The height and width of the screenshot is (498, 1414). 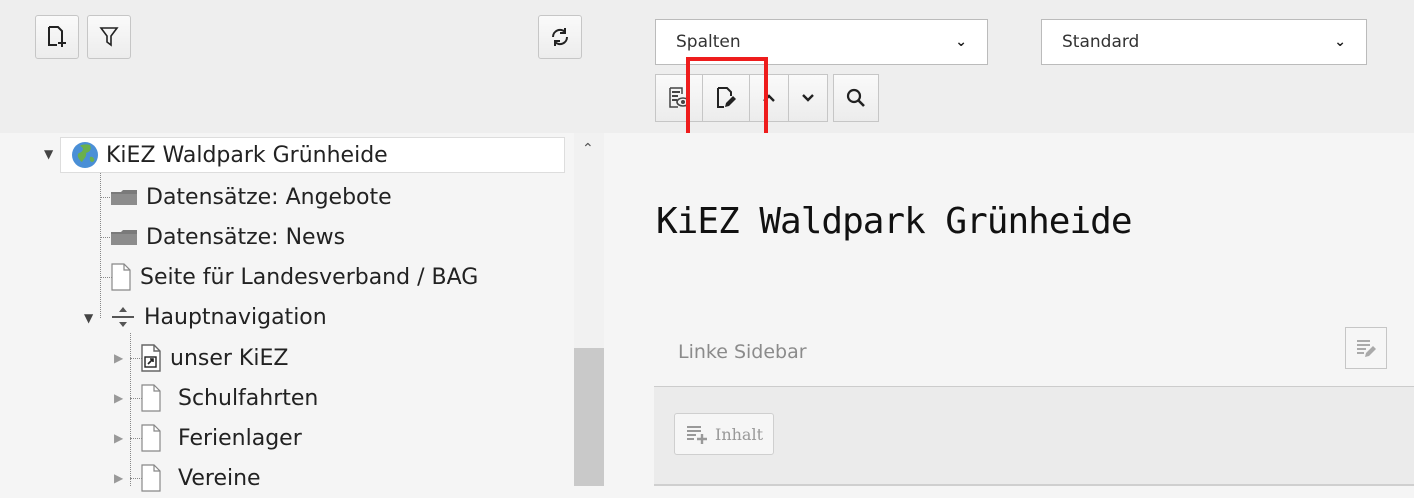 I want to click on tree-root-label: KiEZ Waldpark Grünheide, so click(x=247, y=155).